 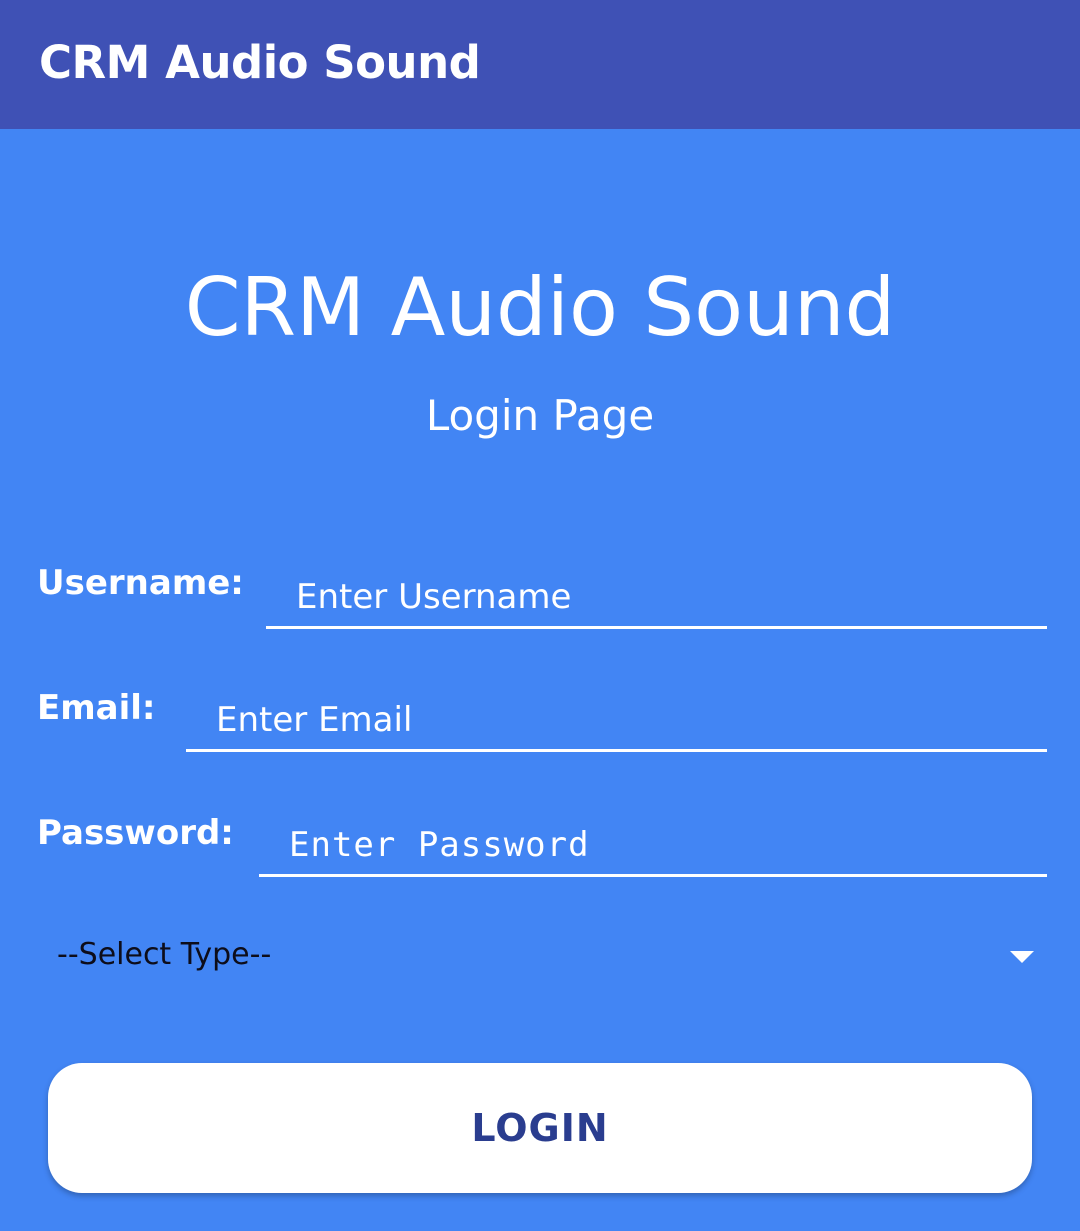 I want to click on app-bar-title: CRM Audio Sound, so click(x=260, y=62).